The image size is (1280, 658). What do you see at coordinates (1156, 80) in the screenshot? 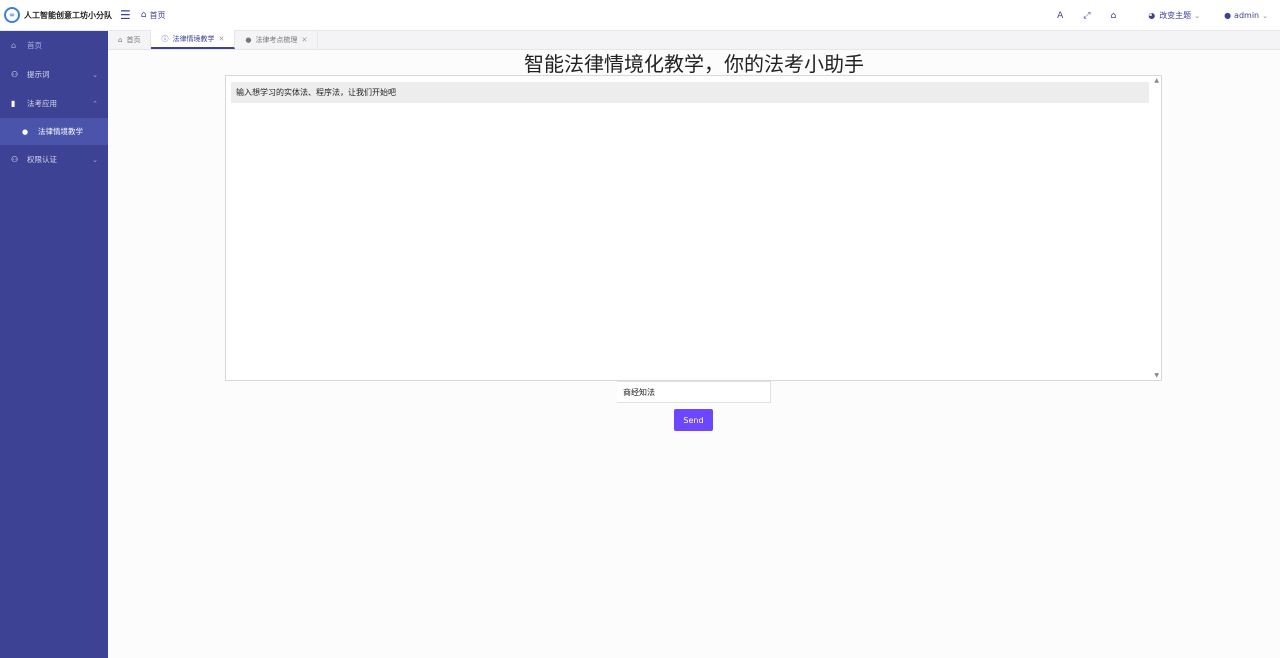
I see `scroll-up-icon: ▲` at bounding box center [1156, 80].